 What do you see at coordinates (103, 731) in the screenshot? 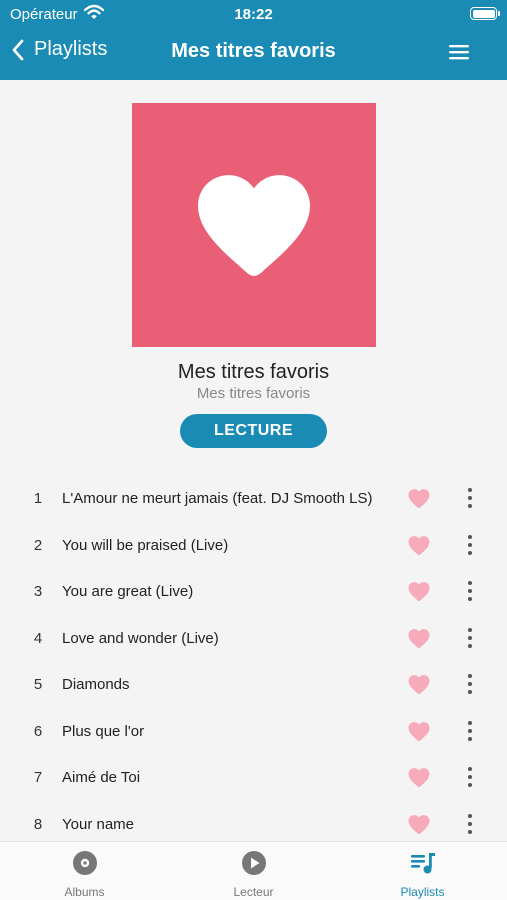
I see `track-title: Plus que l'or` at bounding box center [103, 731].